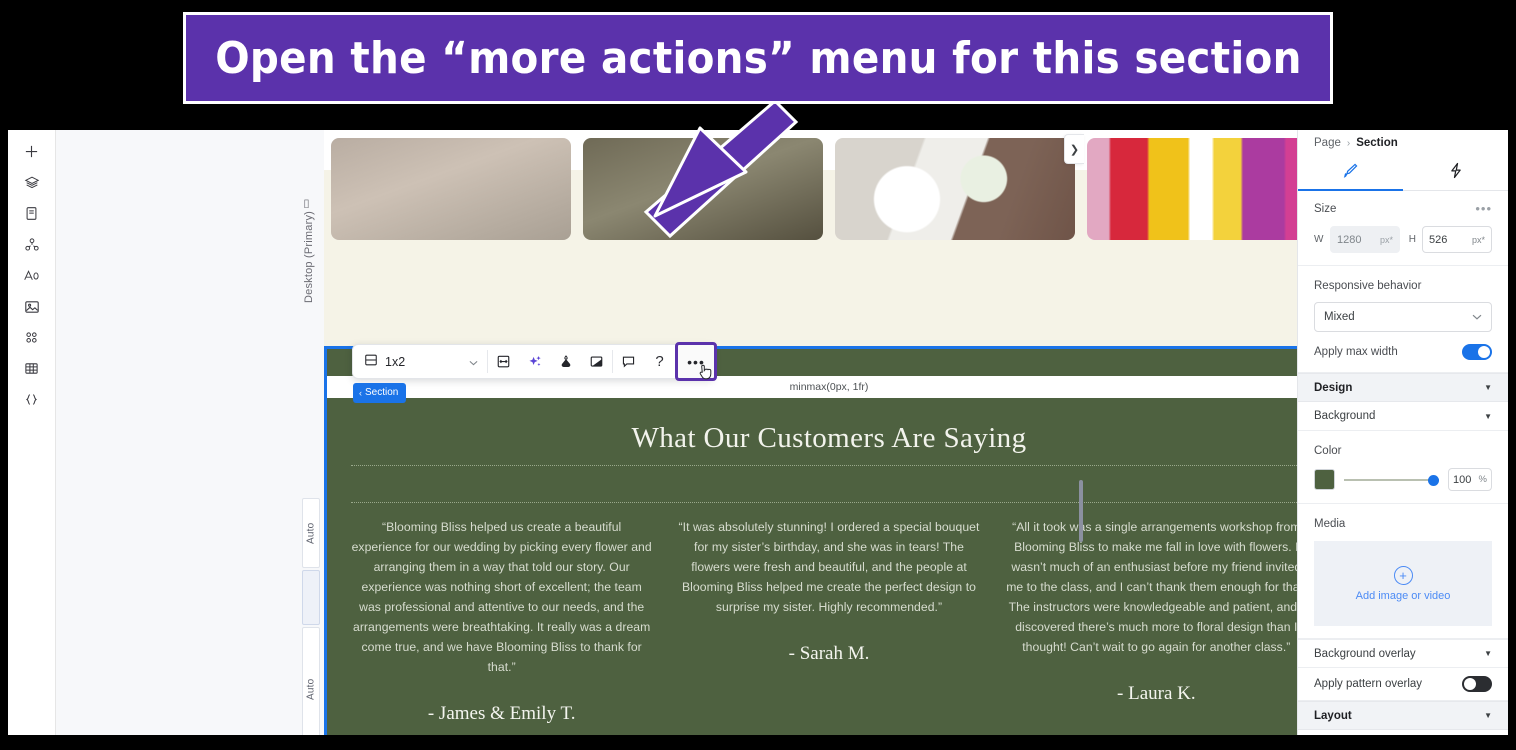 This screenshot has height=750, width=1516. Describe the element at coordinates (32, 213) in the screenshot. I see `rail-item-pages` at that location.